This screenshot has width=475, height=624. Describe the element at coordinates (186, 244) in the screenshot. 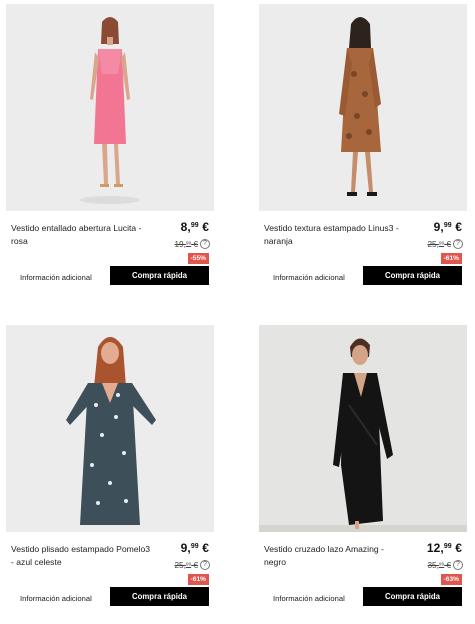

I see `original-price: 19,99 €` at that location.